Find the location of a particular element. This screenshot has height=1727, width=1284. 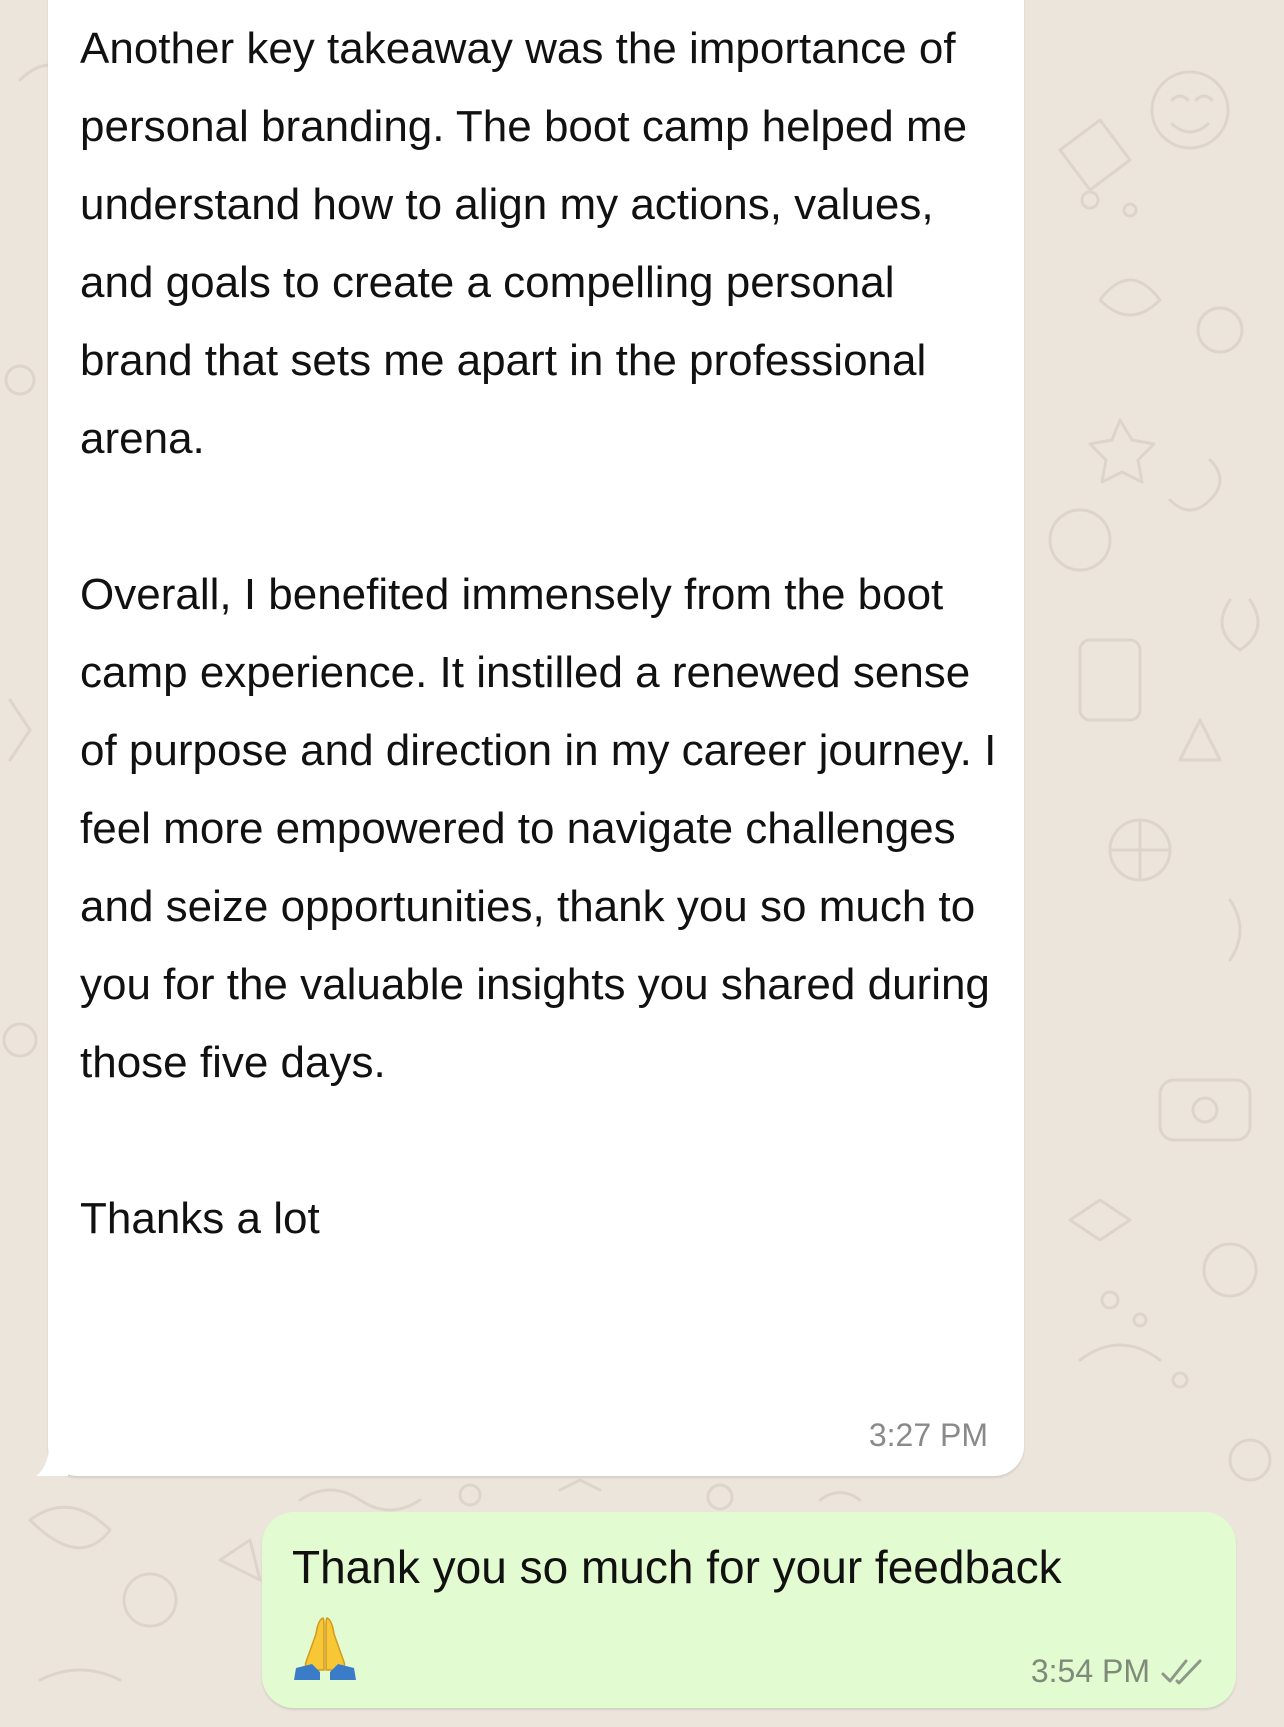

outgoing-message-meta: 3:54 PM is located at coordinates (1118, 1671).